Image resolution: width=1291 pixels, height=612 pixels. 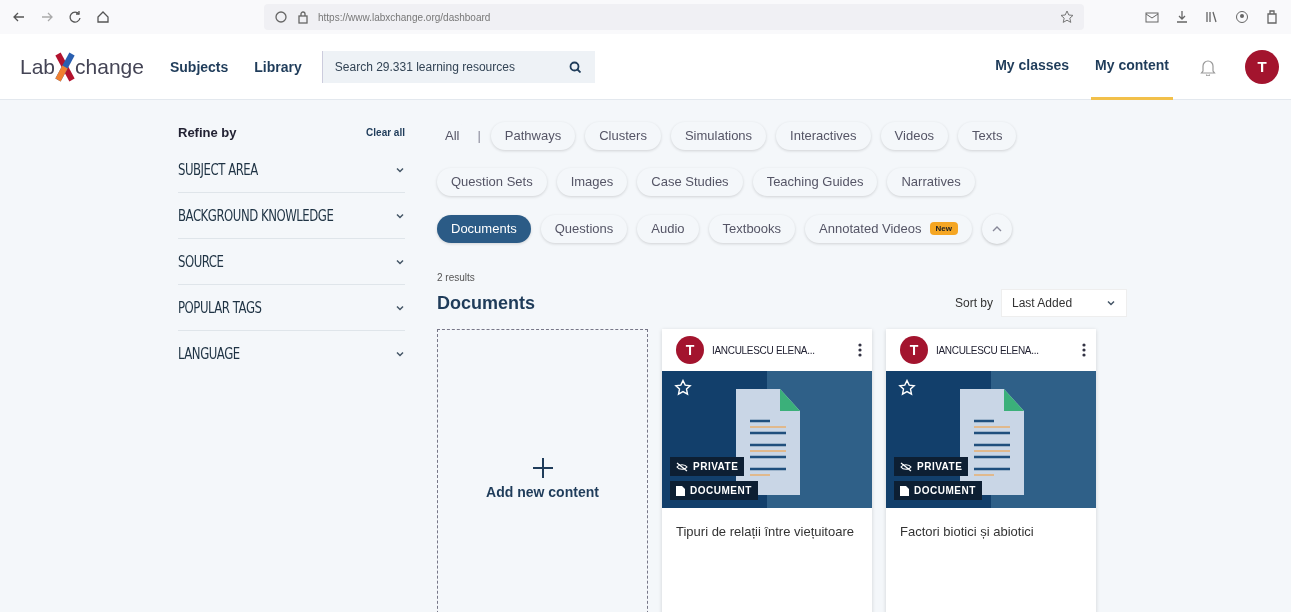 I want to click on card-title: Factori biotici și abiotici, so click(x=967, y=532).